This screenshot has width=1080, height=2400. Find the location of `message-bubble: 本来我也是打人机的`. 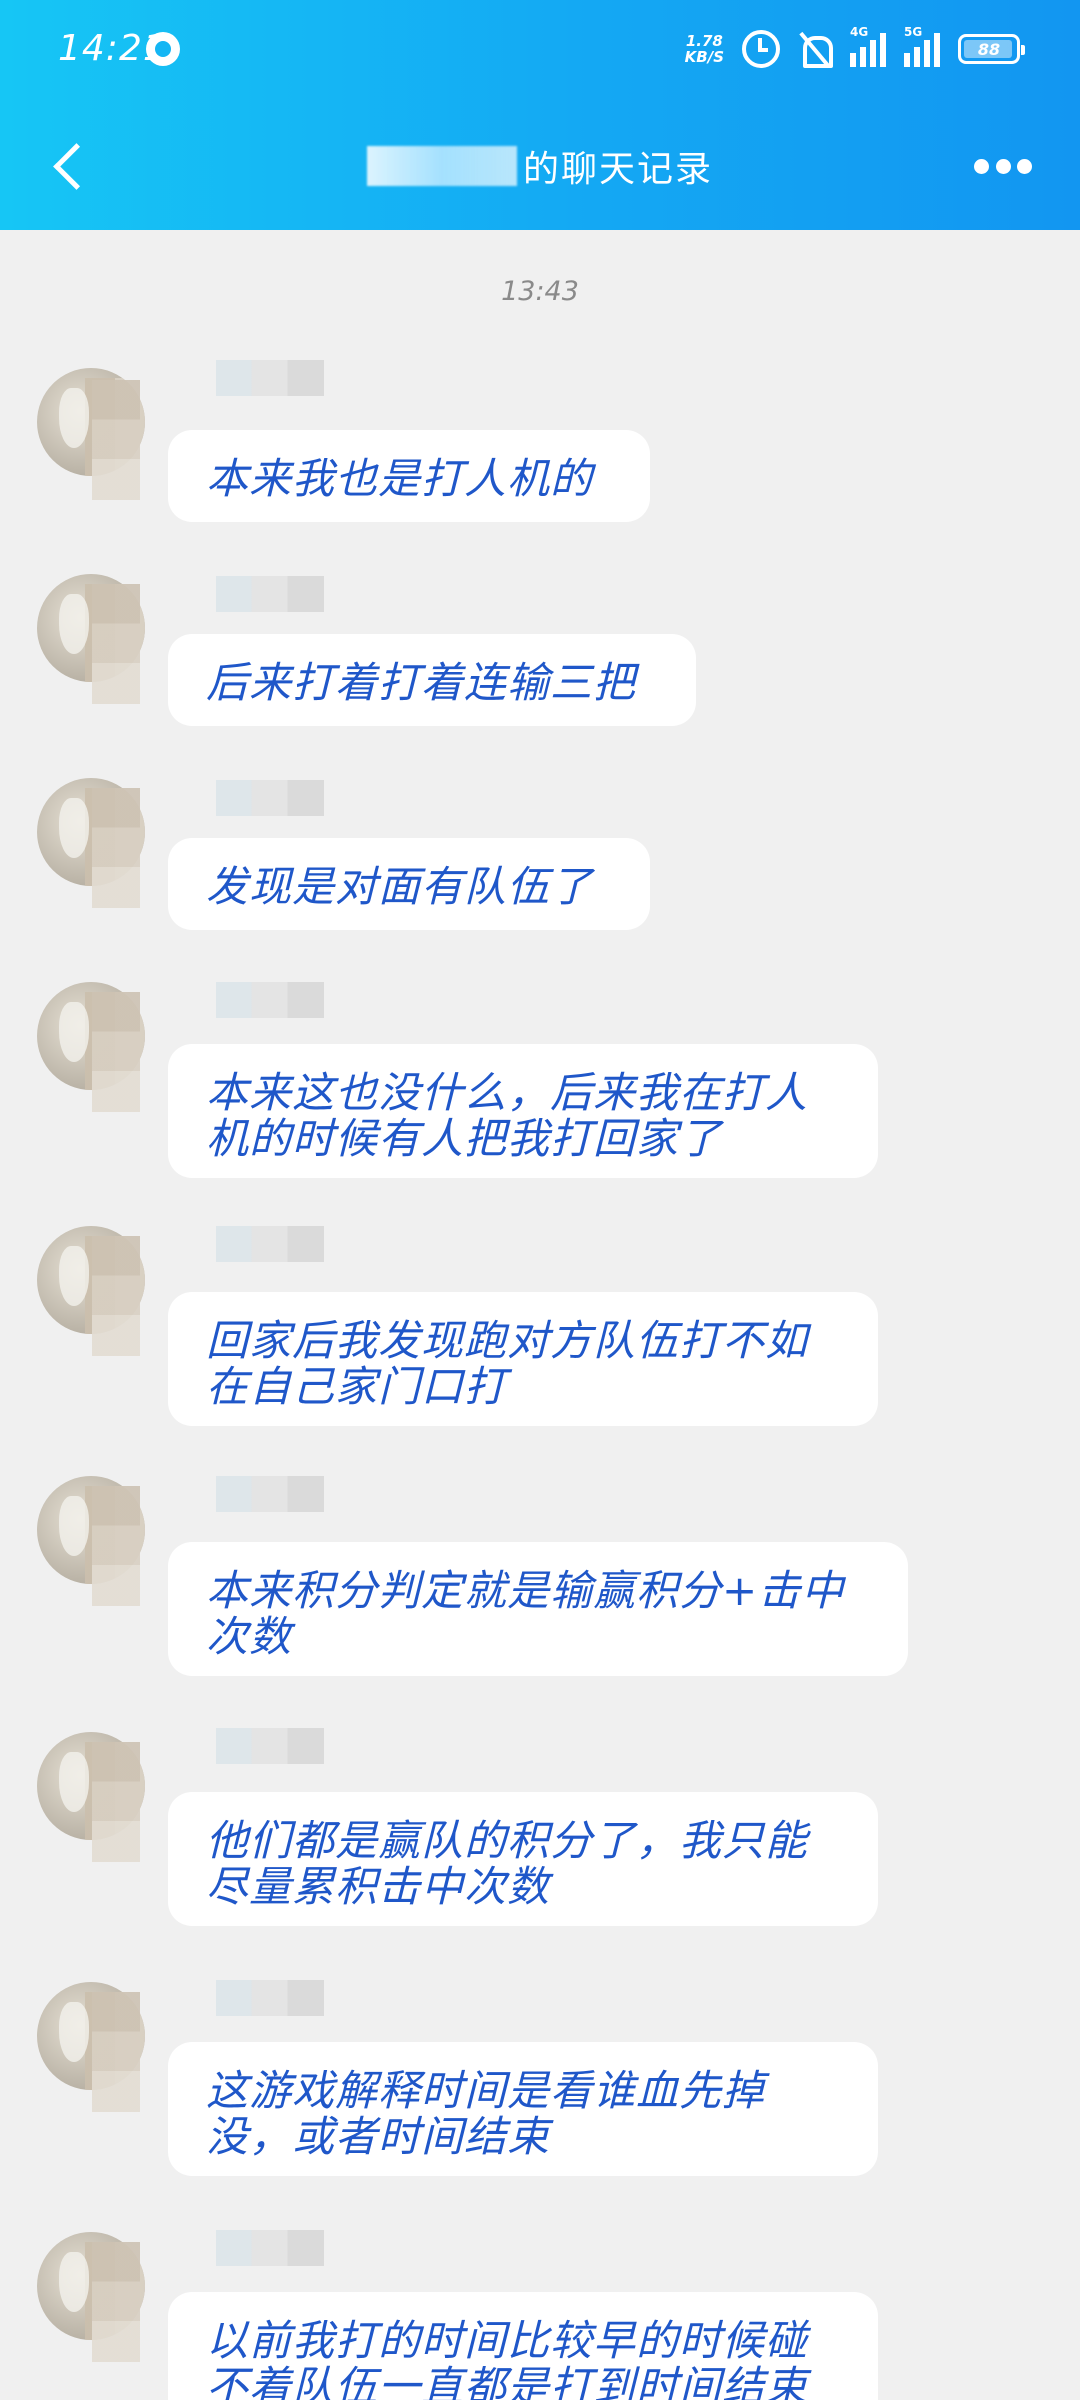

message-bubble: 本来我也是打人机的 is located at coordinates (409, 476).